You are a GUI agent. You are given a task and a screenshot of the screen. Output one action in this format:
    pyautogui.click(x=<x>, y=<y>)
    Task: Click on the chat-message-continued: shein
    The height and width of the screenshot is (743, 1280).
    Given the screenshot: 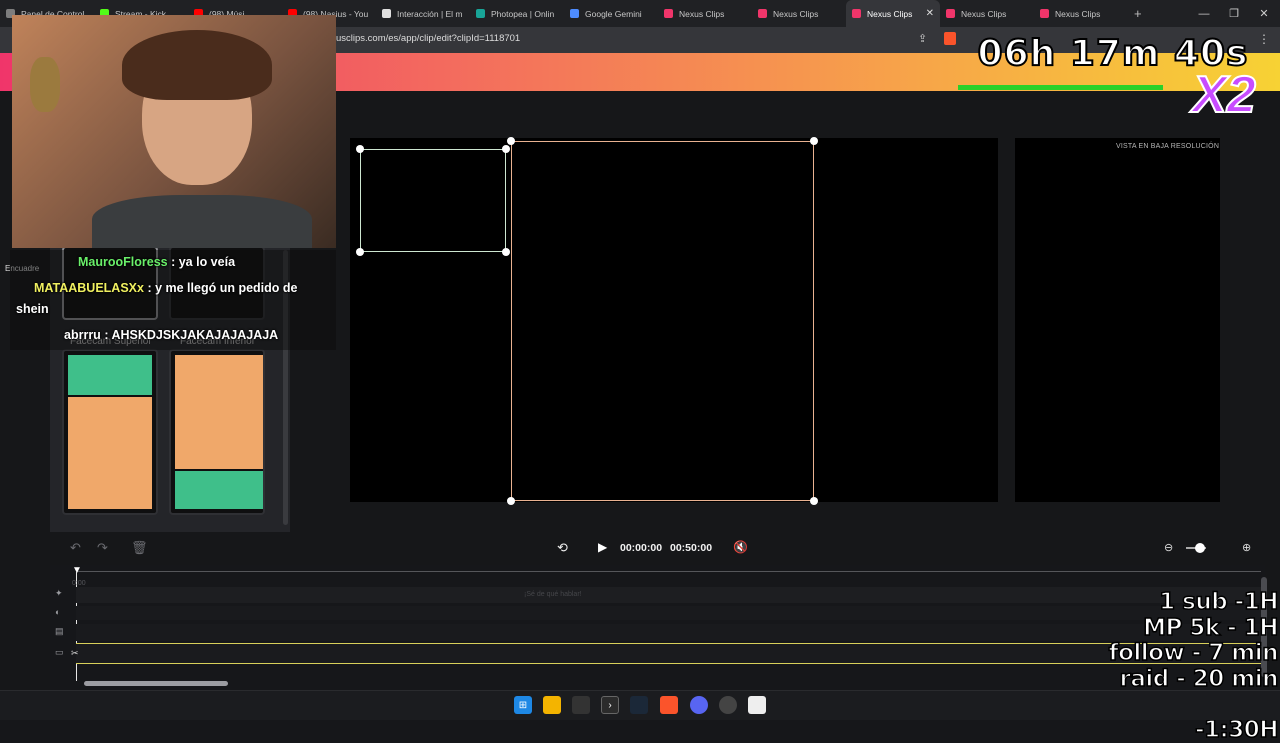 What is the action you would take?
    pyautogui.click(x=32, y=309)
    